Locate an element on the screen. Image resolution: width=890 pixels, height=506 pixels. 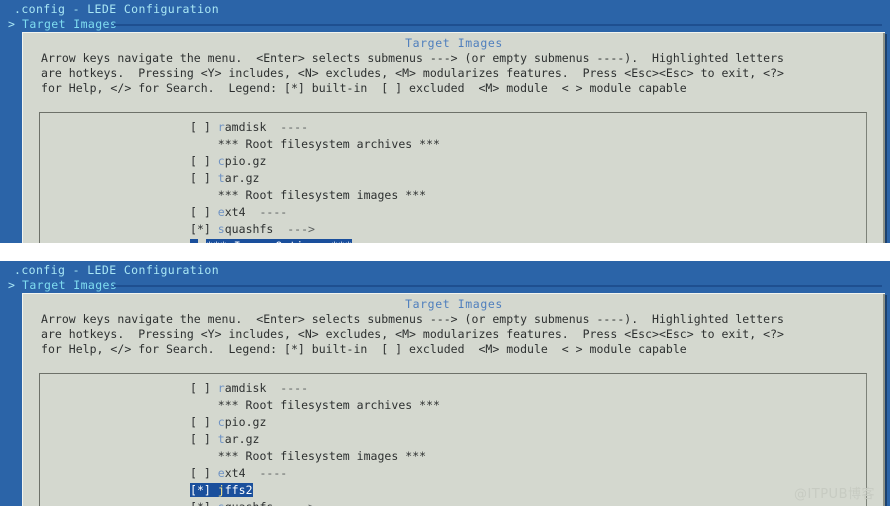
menu-item-option: [*] jffs2 is located at coordinates (510, 490).